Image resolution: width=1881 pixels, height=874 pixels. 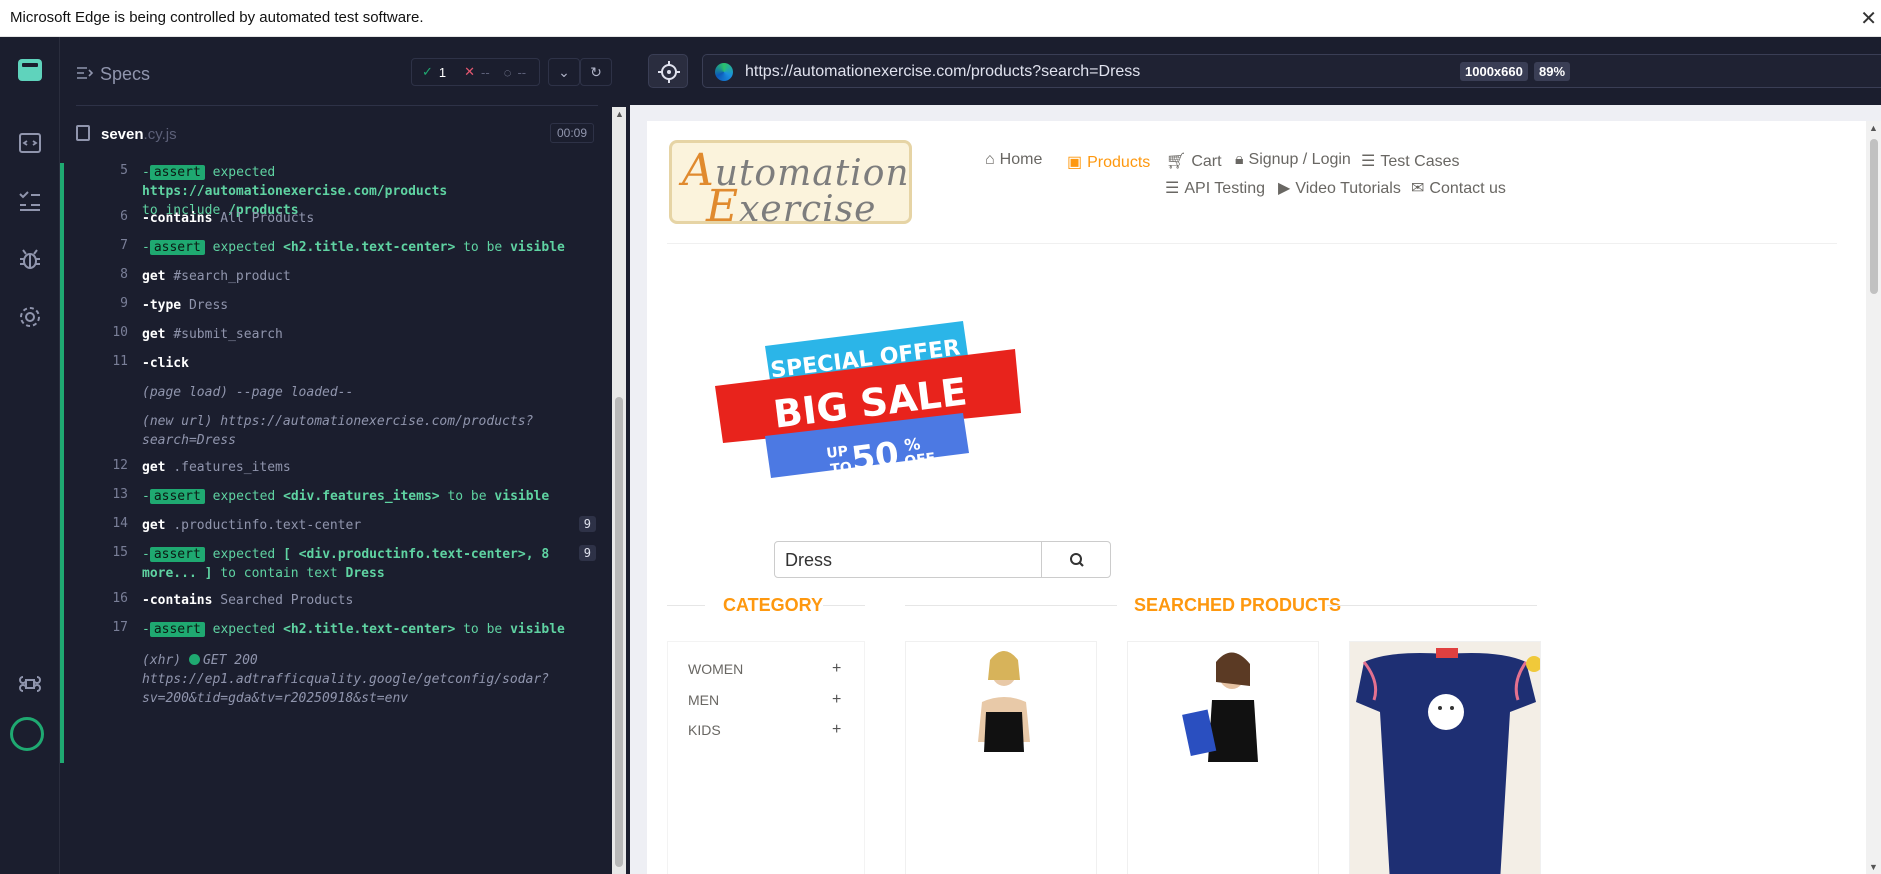 I want to click on logo-line2: Exercise, so click(x=791, y=206).